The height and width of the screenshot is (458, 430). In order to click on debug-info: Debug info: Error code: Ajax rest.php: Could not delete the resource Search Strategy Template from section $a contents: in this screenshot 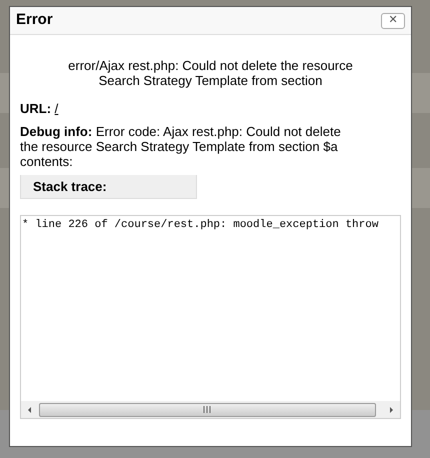, I will do `click(181, 146)`.